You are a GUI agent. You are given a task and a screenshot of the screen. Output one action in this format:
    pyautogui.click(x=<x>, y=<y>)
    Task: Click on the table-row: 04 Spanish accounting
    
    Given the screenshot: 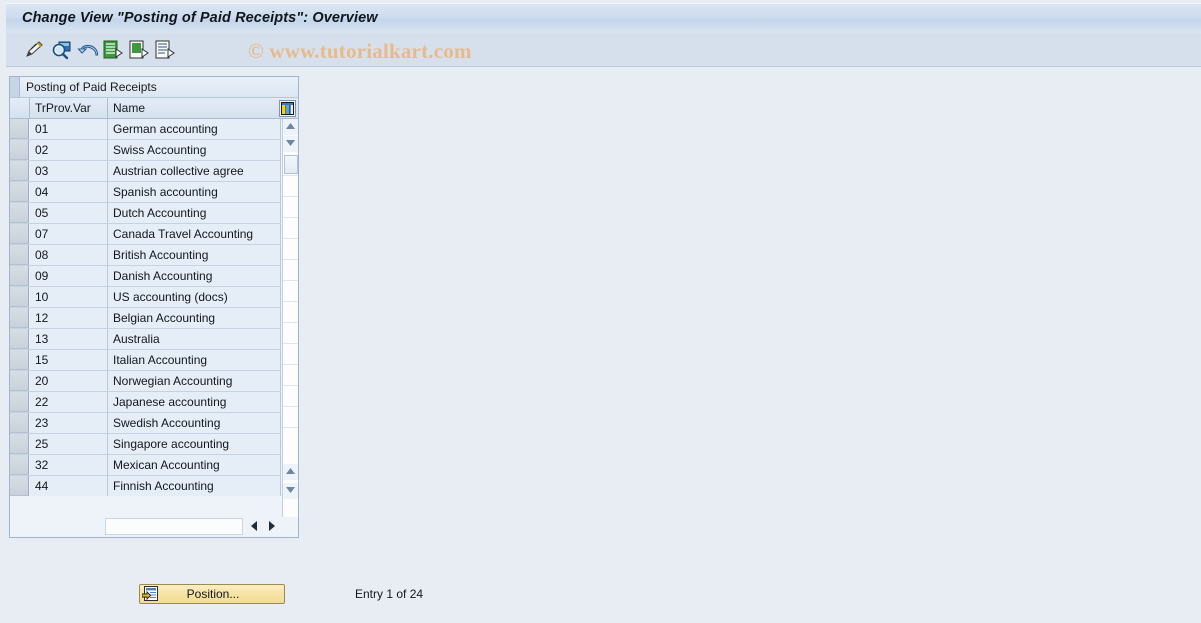 What is the action you would take?
    pyautogui.click(x=145, y=192)
    